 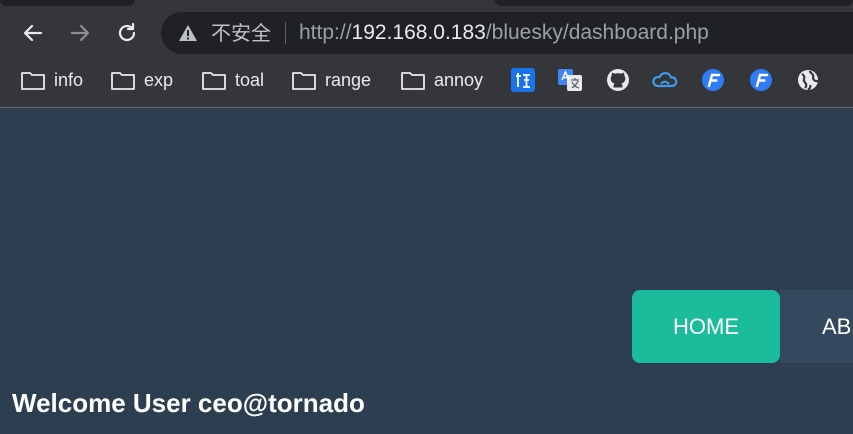 What do you see at coordinates (159, 79) in the screenshot?
I see `bookmark-label: exp` at bounding box center [159, 79].